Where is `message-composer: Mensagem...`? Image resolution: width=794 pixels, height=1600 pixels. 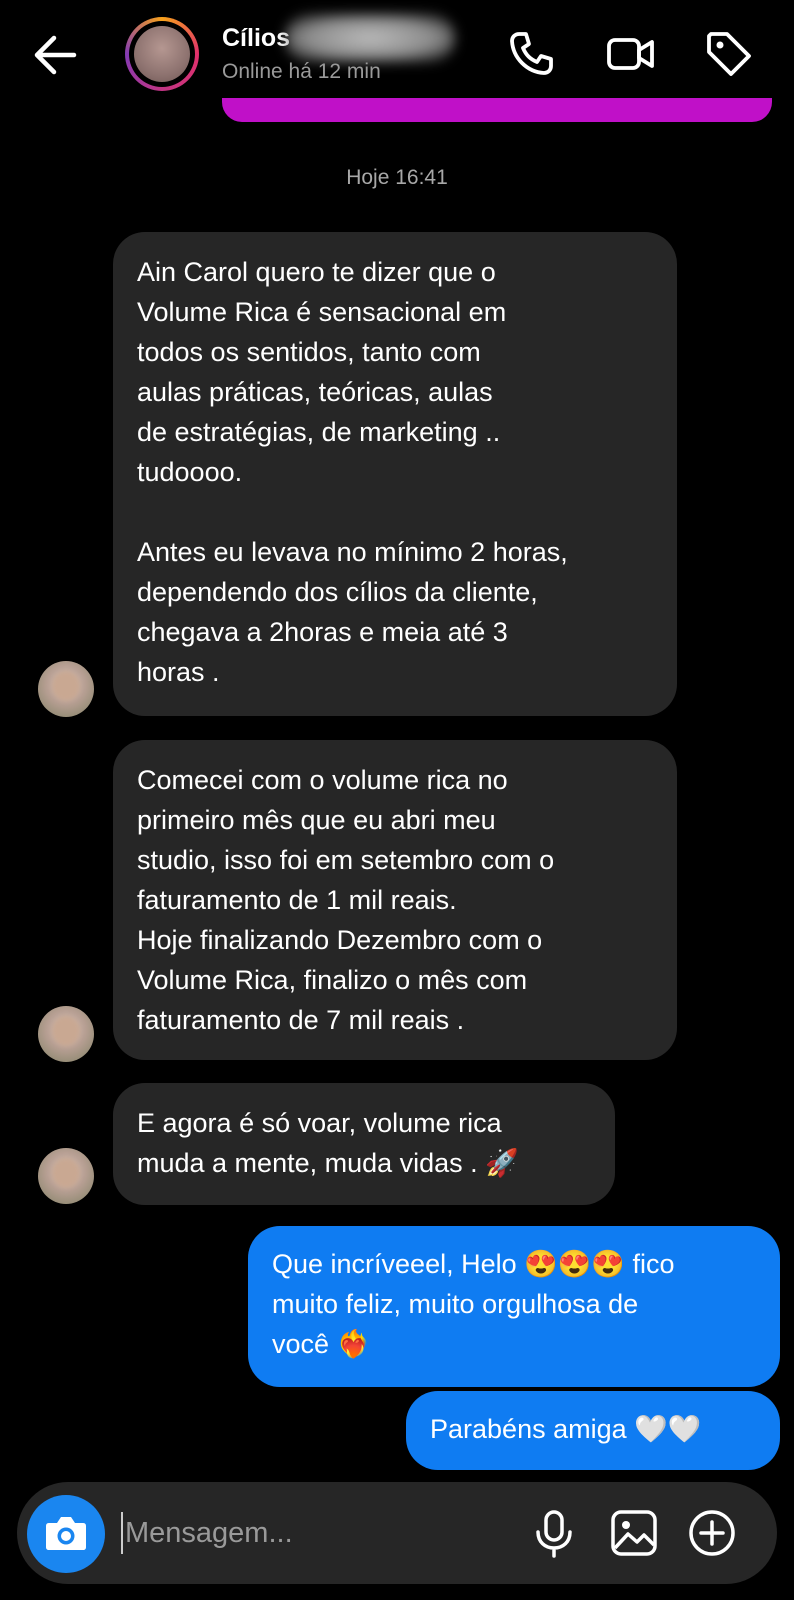 message-composer: Mensagem... is located at coordinates (397, 1533).